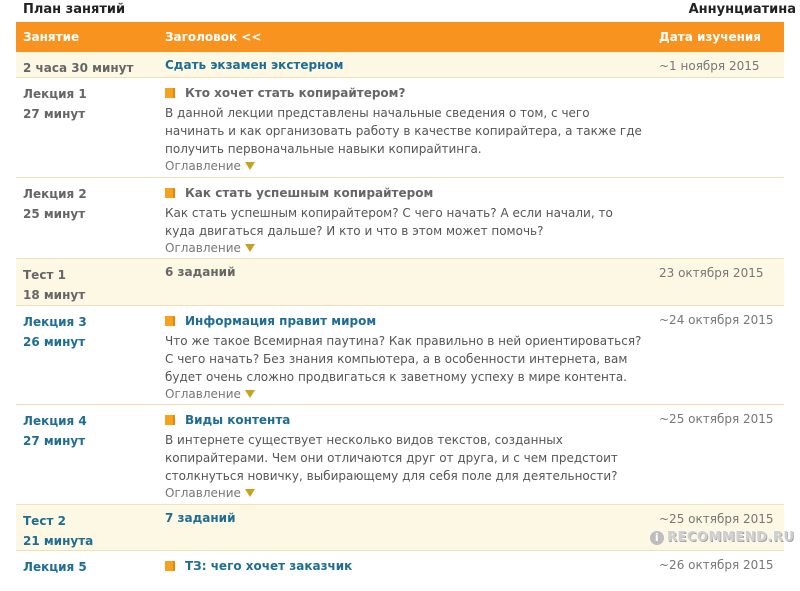  What do you see at coordinates (78, 68) in the screenshot?
I see `lesson-duration: 2 часа 30 минут` at bounding box center [78, 68].